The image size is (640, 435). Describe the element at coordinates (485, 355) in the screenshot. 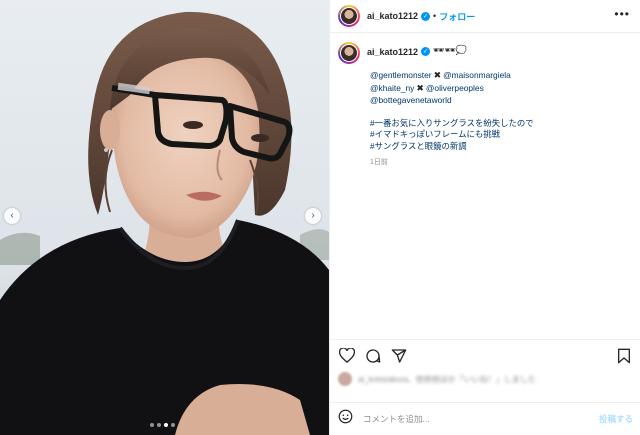

I see `post-actions` at that location.